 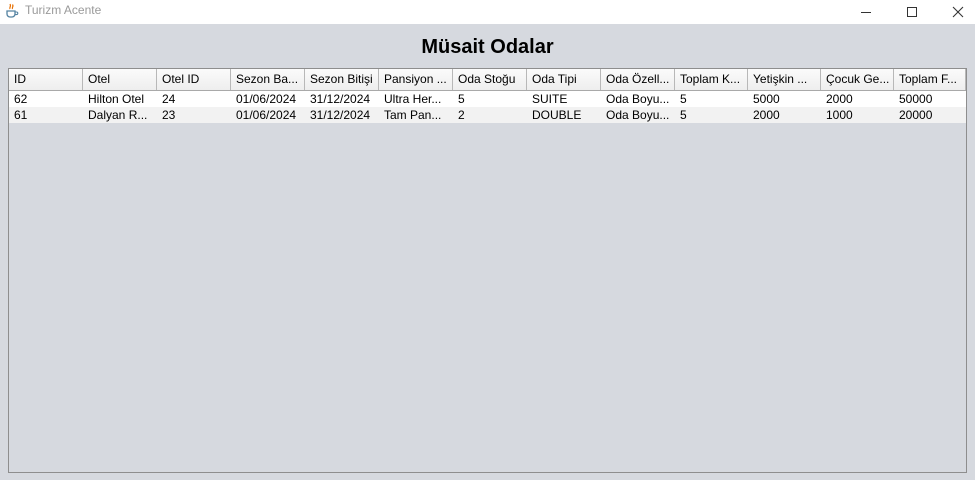 I want to click on minimize-icon, so click(x=866, y=12).